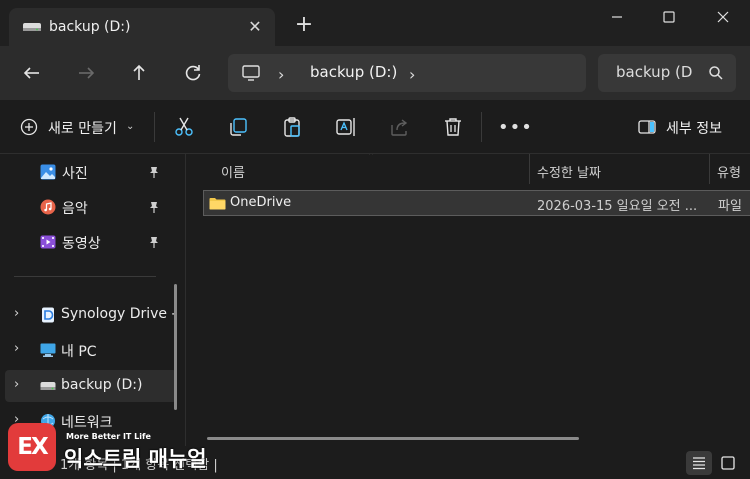 The width and height of the screenshot is (750, 479). I want to click on pc-icon, so click(48, 350).